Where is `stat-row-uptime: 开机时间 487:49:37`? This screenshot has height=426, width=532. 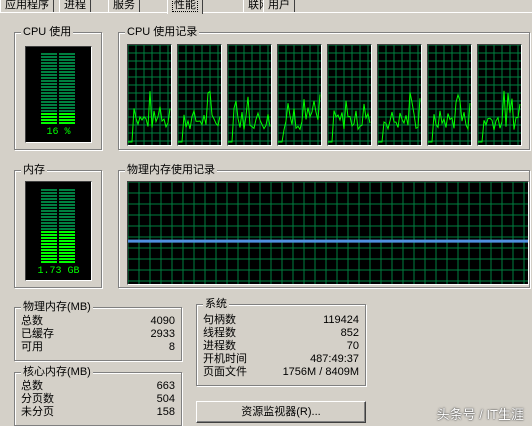
stat-row-uptime: 开机时间 487:49:37 is located at coordinates (281, 359).